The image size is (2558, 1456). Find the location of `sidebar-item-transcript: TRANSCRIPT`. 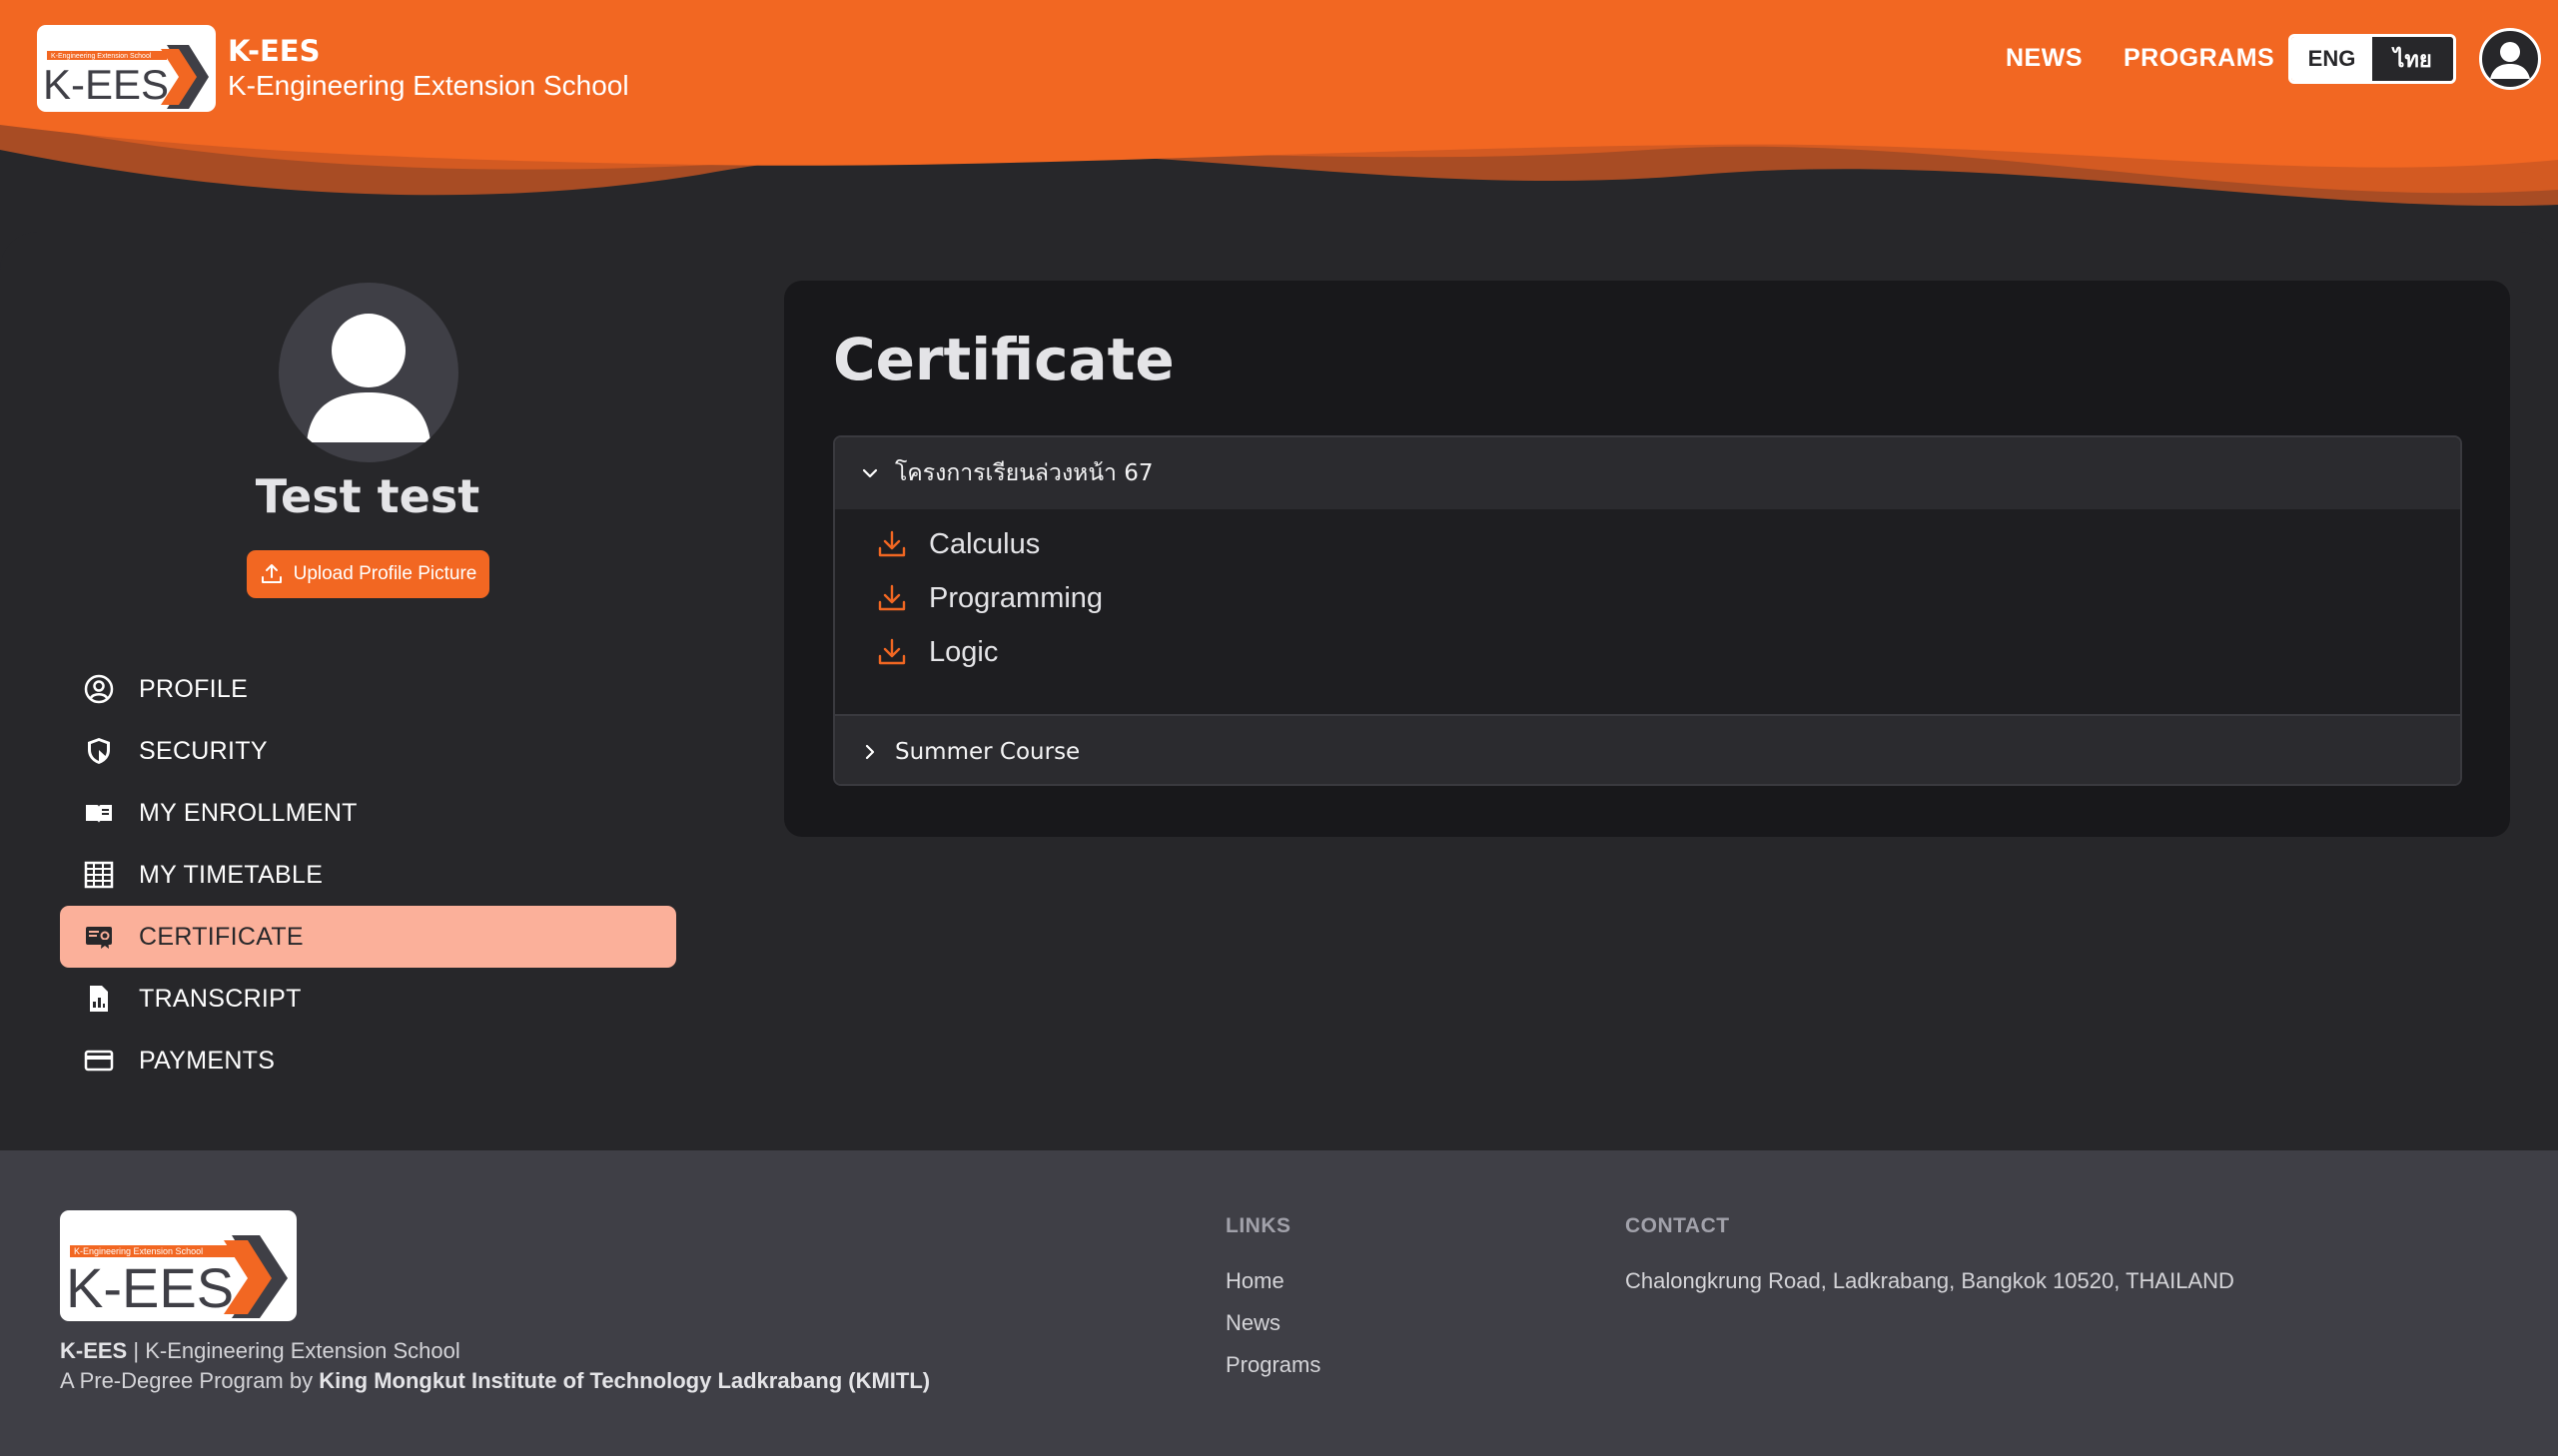

sidebar-item-transcript: TRANSCRIPT is located at coordinates (368, 999).